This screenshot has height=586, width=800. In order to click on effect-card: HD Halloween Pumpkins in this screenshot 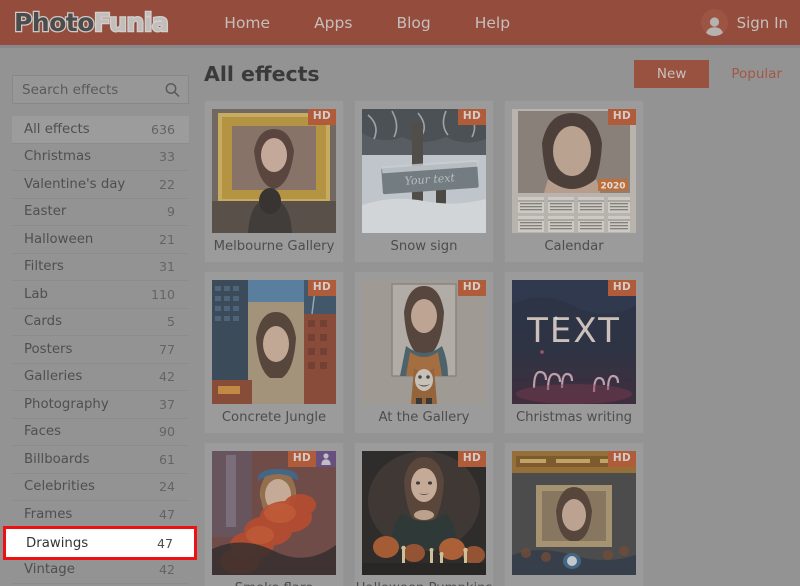, I will do `click(424, 514)`.